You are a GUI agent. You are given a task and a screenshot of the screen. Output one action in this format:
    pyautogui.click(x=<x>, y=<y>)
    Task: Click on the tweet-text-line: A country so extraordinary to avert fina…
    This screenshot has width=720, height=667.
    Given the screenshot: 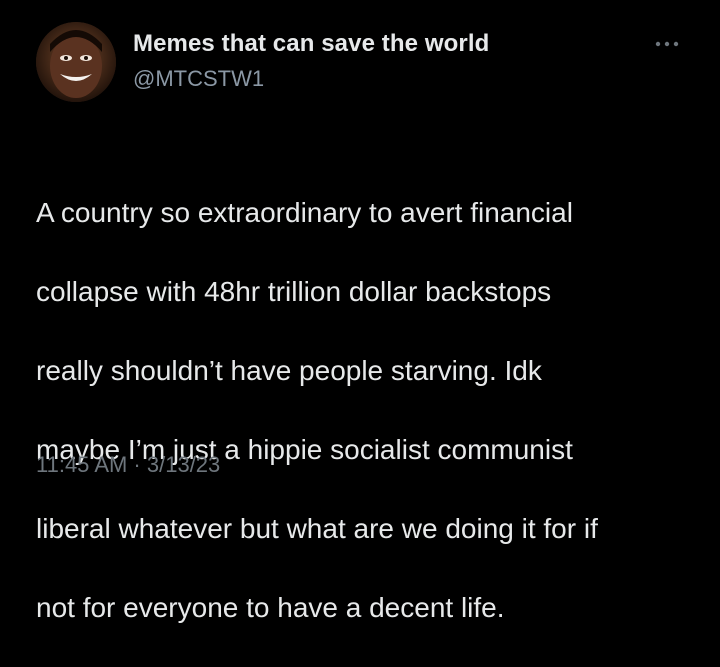 What is the action you would take?
    pyautogui.click(x=304, y=212)
    